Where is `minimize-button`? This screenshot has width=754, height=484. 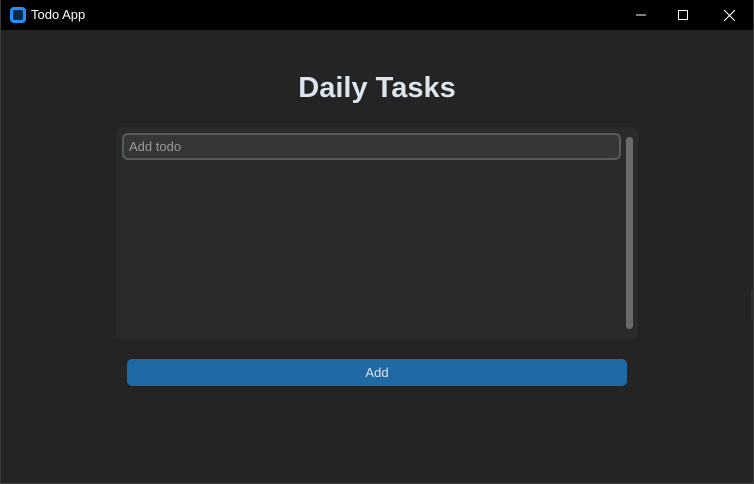
minimize-button is located at coordinates (641, 15).